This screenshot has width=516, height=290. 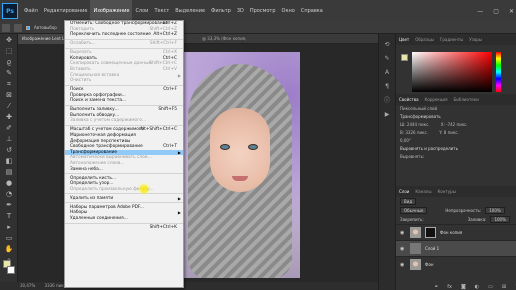 What do you see at coordinates (9, 161) in the screenshot?
I see `eraser-tool-icon: ◧` at bounding box center [9, 161].